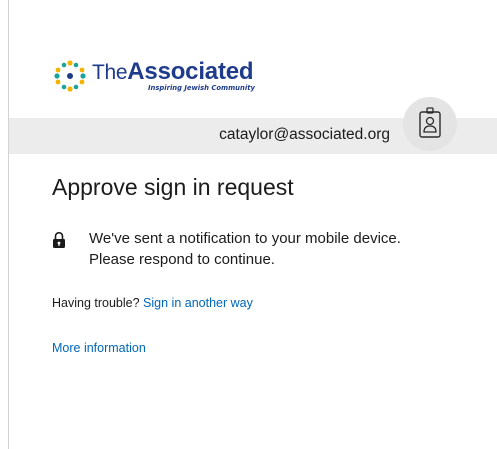 The image size is (497, 449). I want to click on logo-mark-icon, so click(70, 76).